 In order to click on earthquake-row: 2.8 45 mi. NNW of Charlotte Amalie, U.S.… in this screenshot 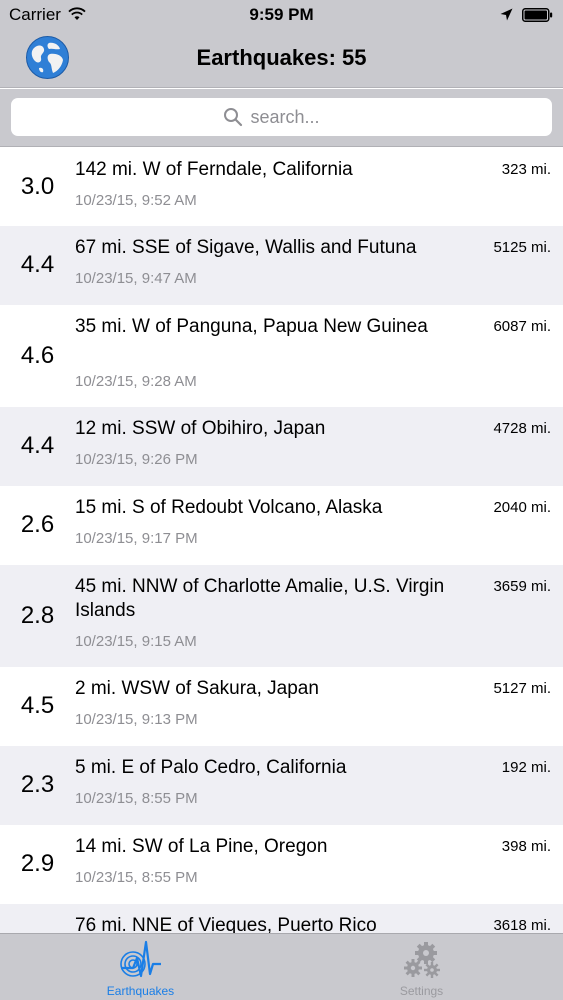, I will do `click(281, 616)`.